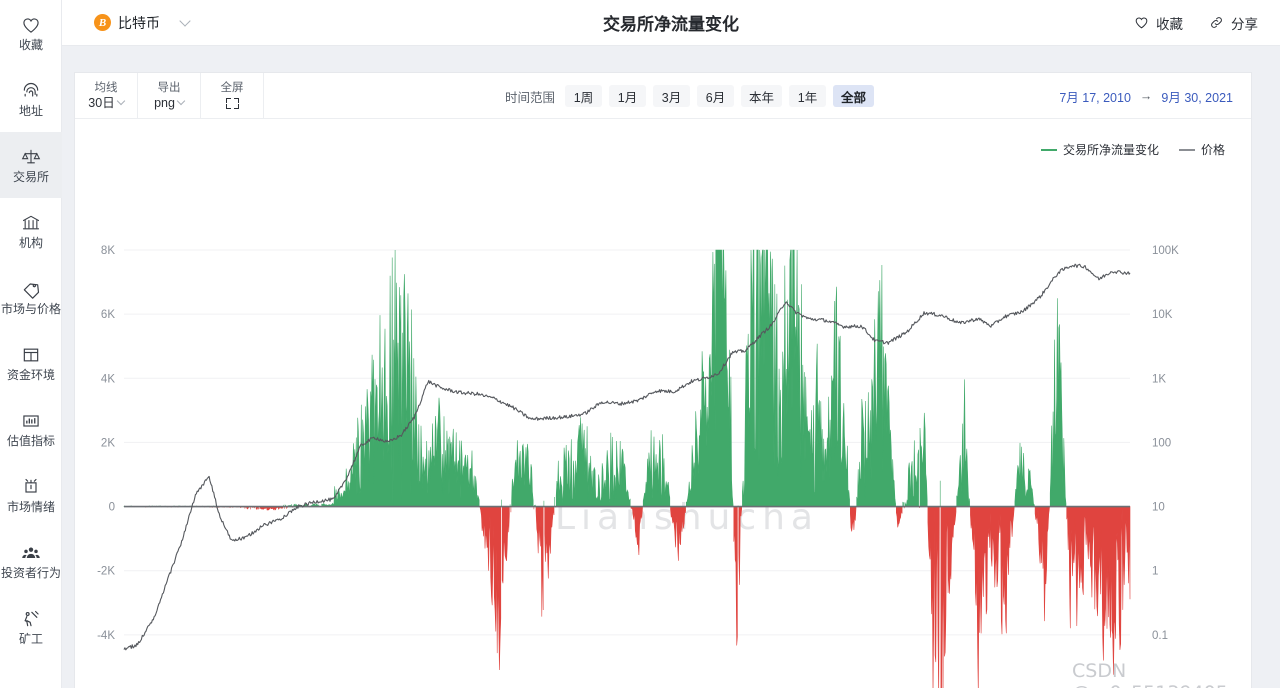  I want to click on tag-icon, so click(31, 290).